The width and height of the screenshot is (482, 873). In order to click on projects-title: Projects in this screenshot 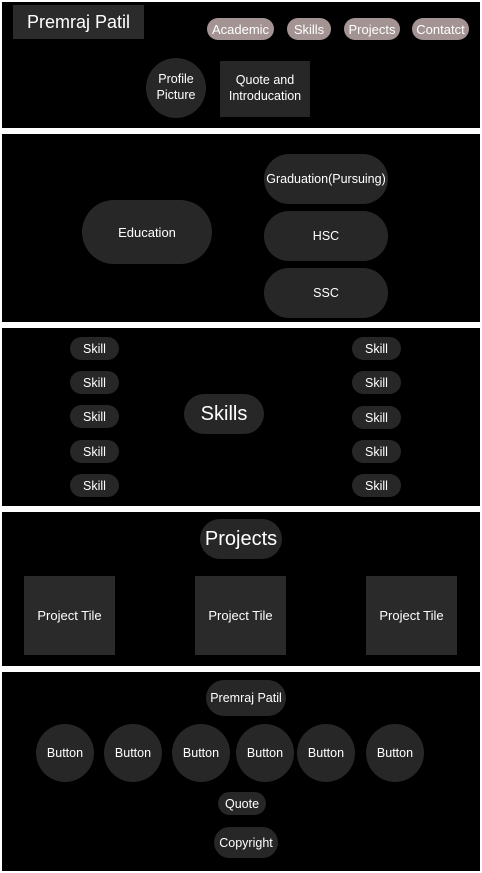, I will do `click(241, 539)`.